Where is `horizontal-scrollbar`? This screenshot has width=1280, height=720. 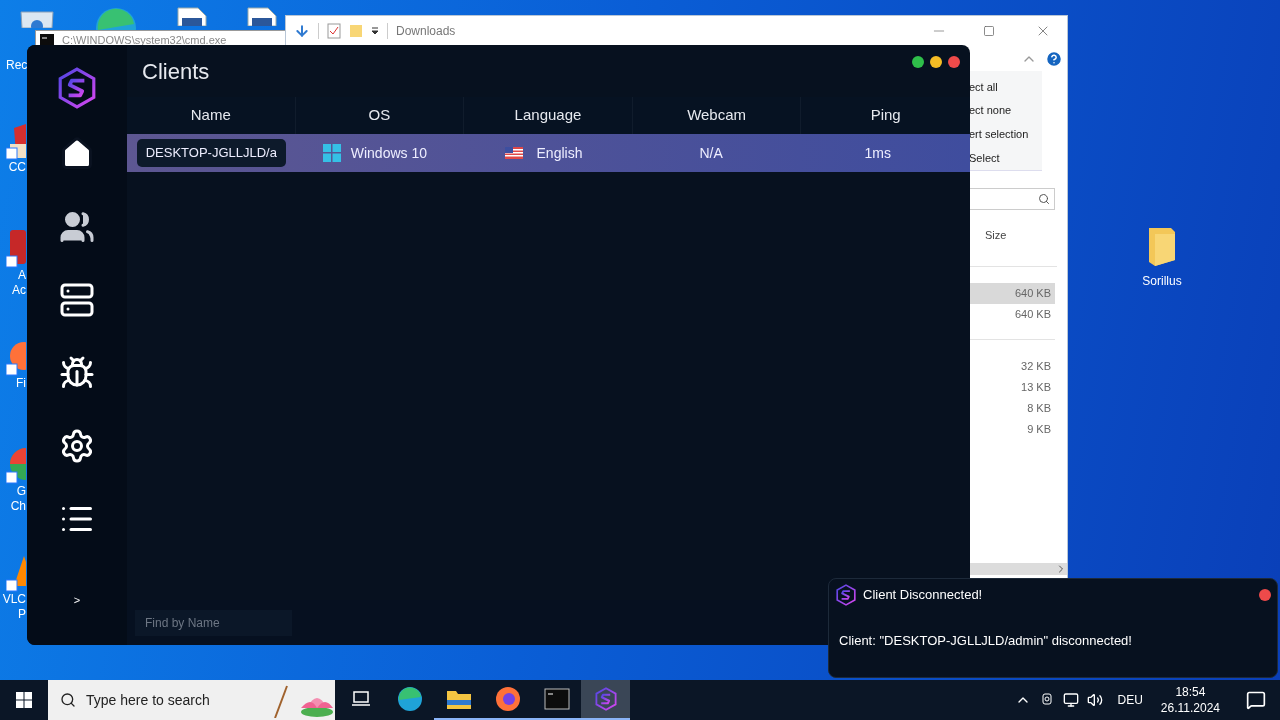 horizontal-scrollbar is located at coordinates (1018, 569).